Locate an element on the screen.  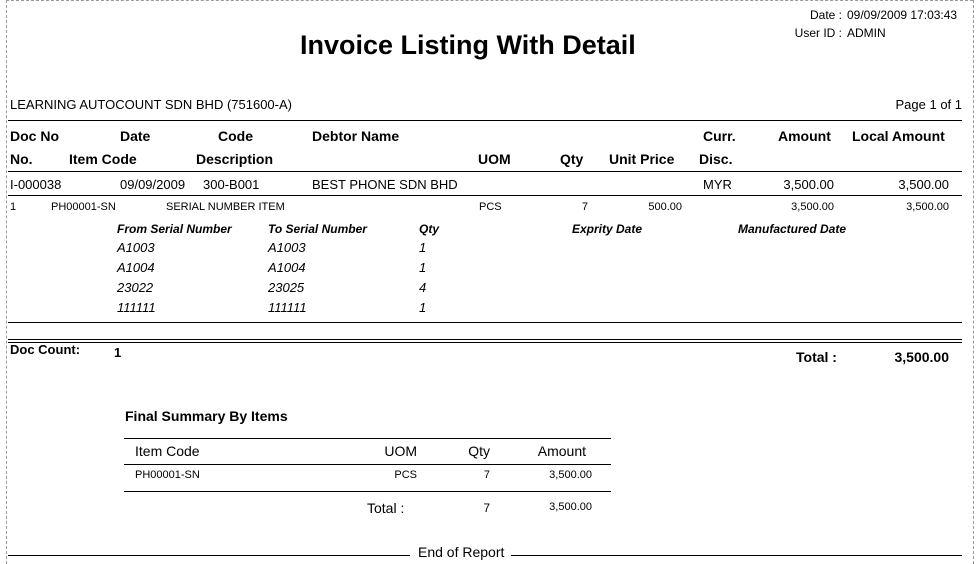
col-description: Description is located at coordinates (235, 159).